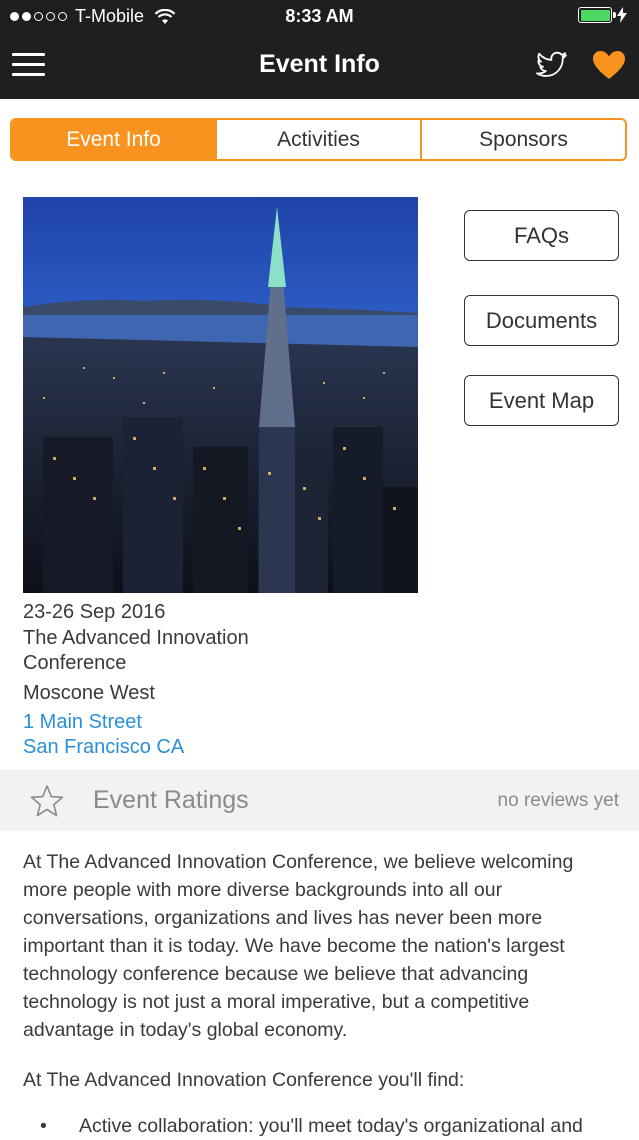 Image resolution: width=639 pixels, height=1140 pixels. I want to click on heart-icon, so click(609, 65).